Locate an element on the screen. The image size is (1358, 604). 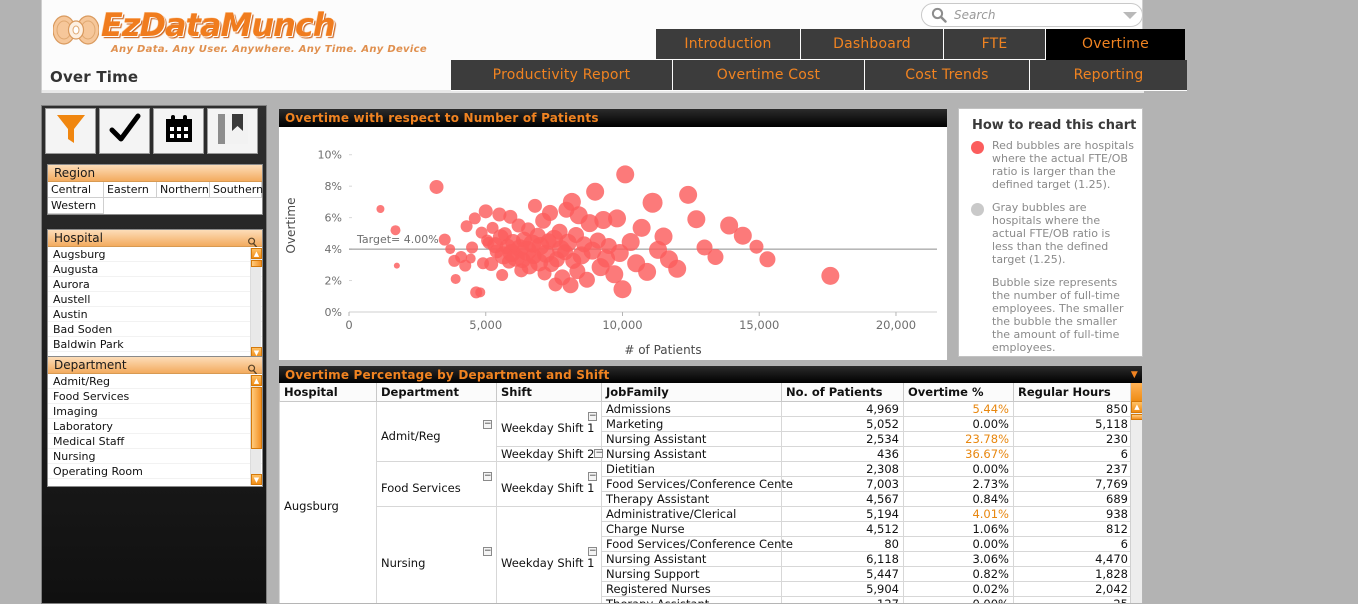
table-scrollbar: ▲ is located at coordinates (1136, 493).